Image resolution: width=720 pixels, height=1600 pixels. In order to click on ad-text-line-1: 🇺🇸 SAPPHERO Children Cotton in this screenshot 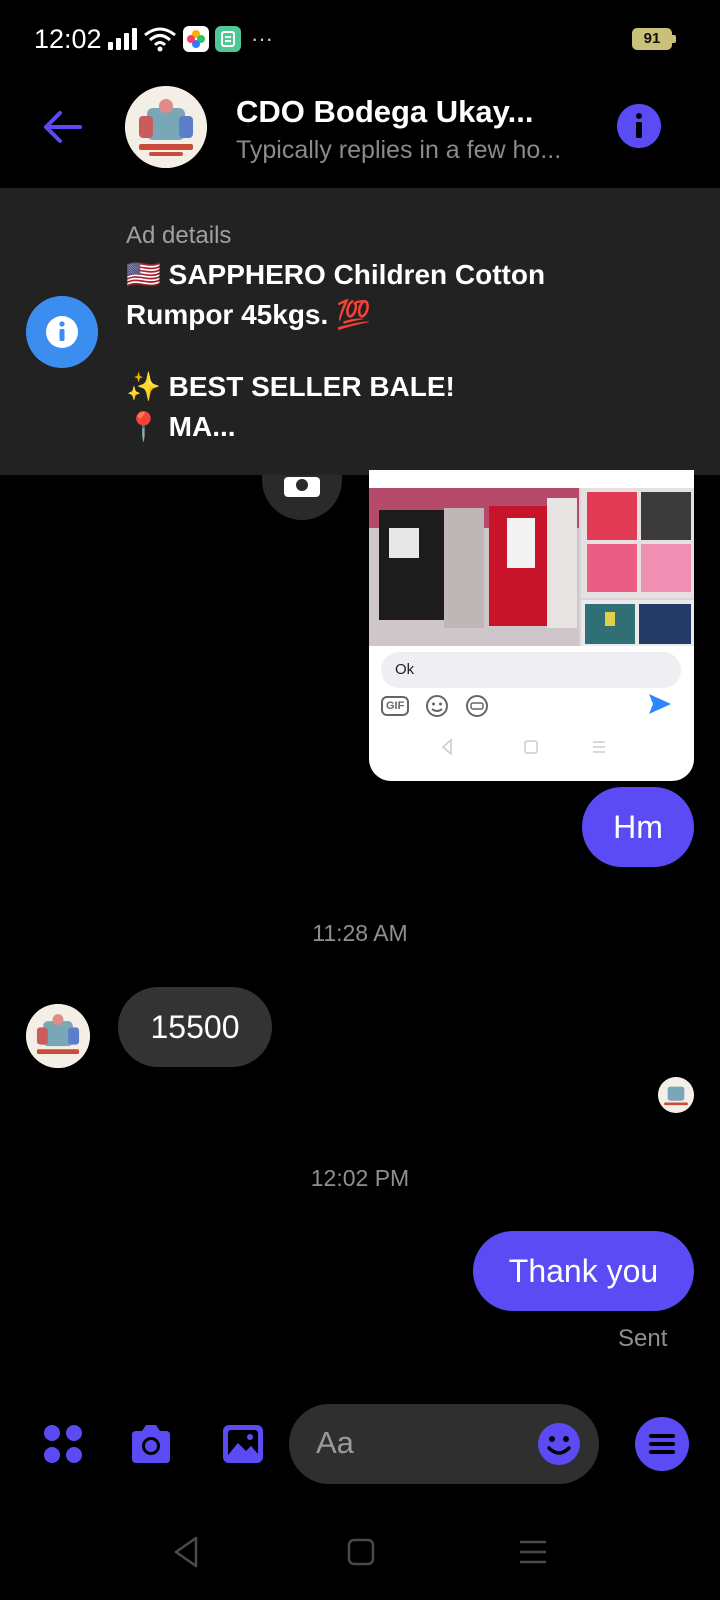, I will do `click(336, 274)`.